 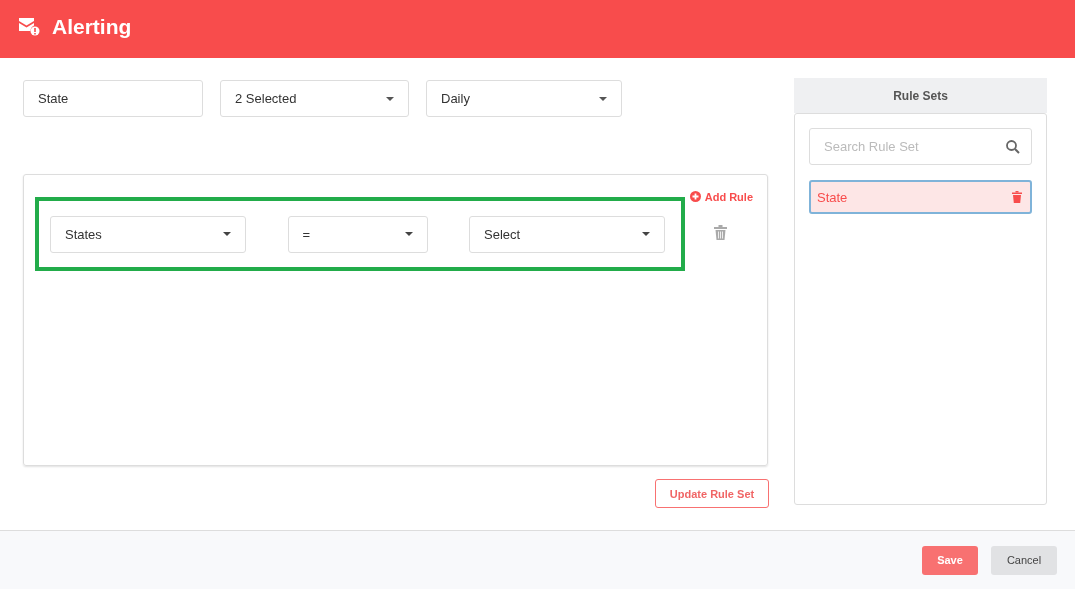 What do you see at coordinates (567, 234) in the screenshot?
I see `value-dropdown: Select` at bounding box center [567, 234].